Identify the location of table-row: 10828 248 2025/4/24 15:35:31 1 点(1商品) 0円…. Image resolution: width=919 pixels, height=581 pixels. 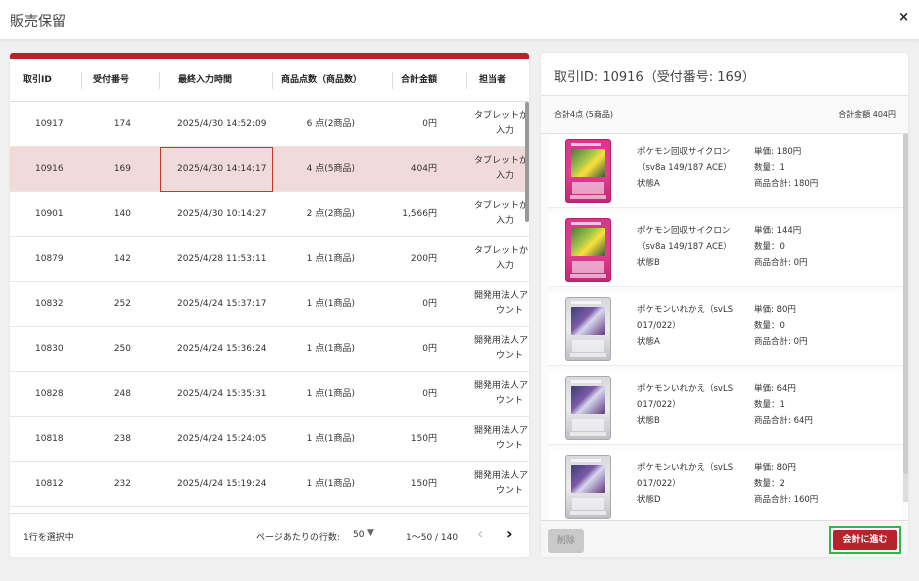
(269, 394).